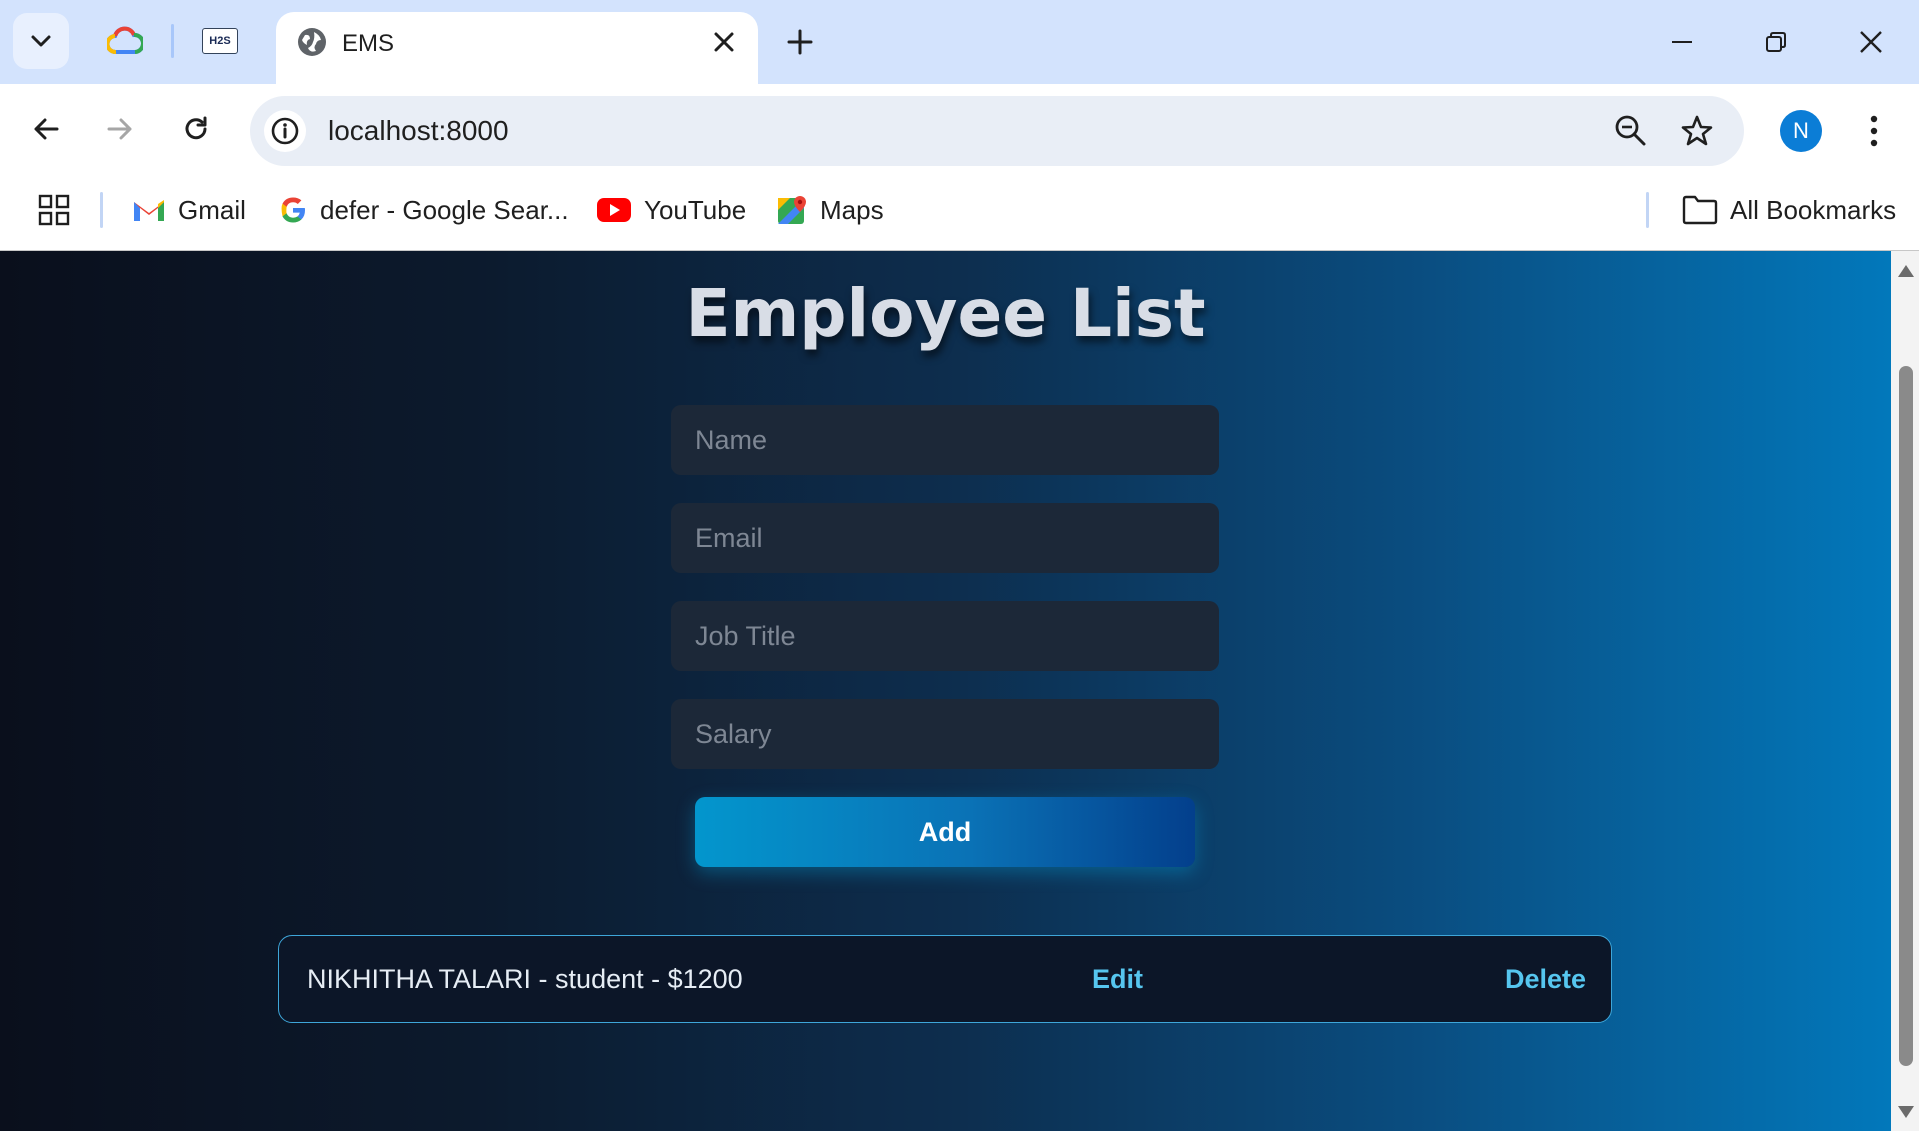 This screenshot has width=1919, height=1131. I want to click on scroll-up-arrow-icon, so click(1906, 271).